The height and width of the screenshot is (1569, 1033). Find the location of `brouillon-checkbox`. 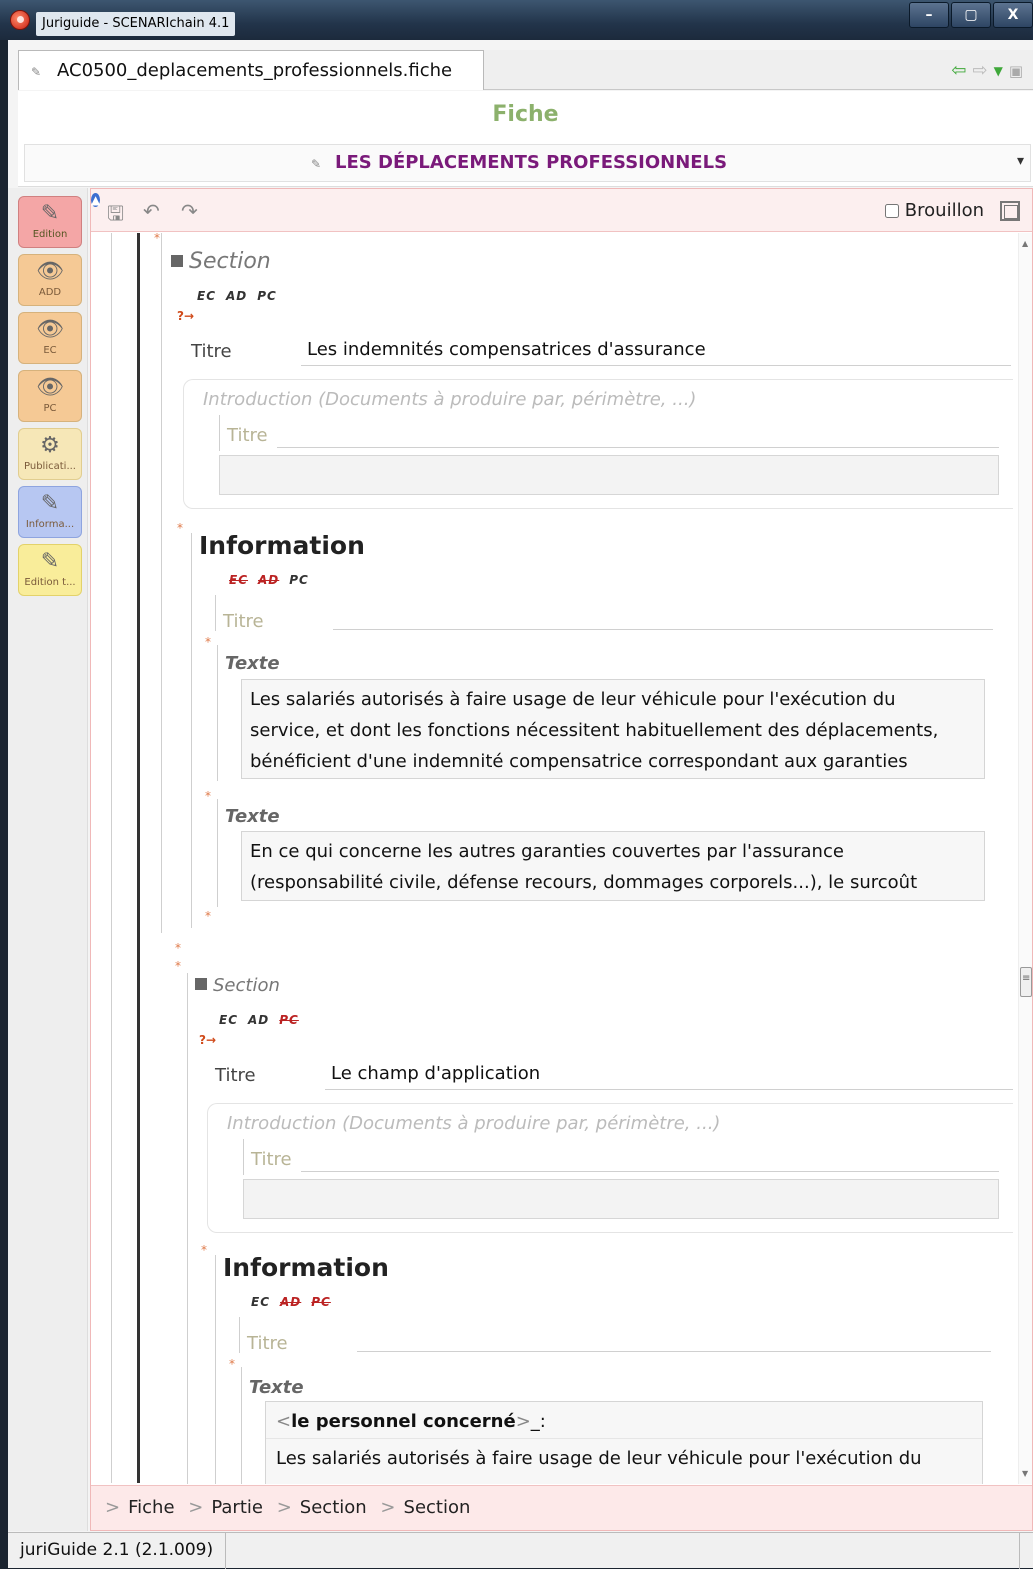

brouillon-checkbox is located at coordinates (891, 211).